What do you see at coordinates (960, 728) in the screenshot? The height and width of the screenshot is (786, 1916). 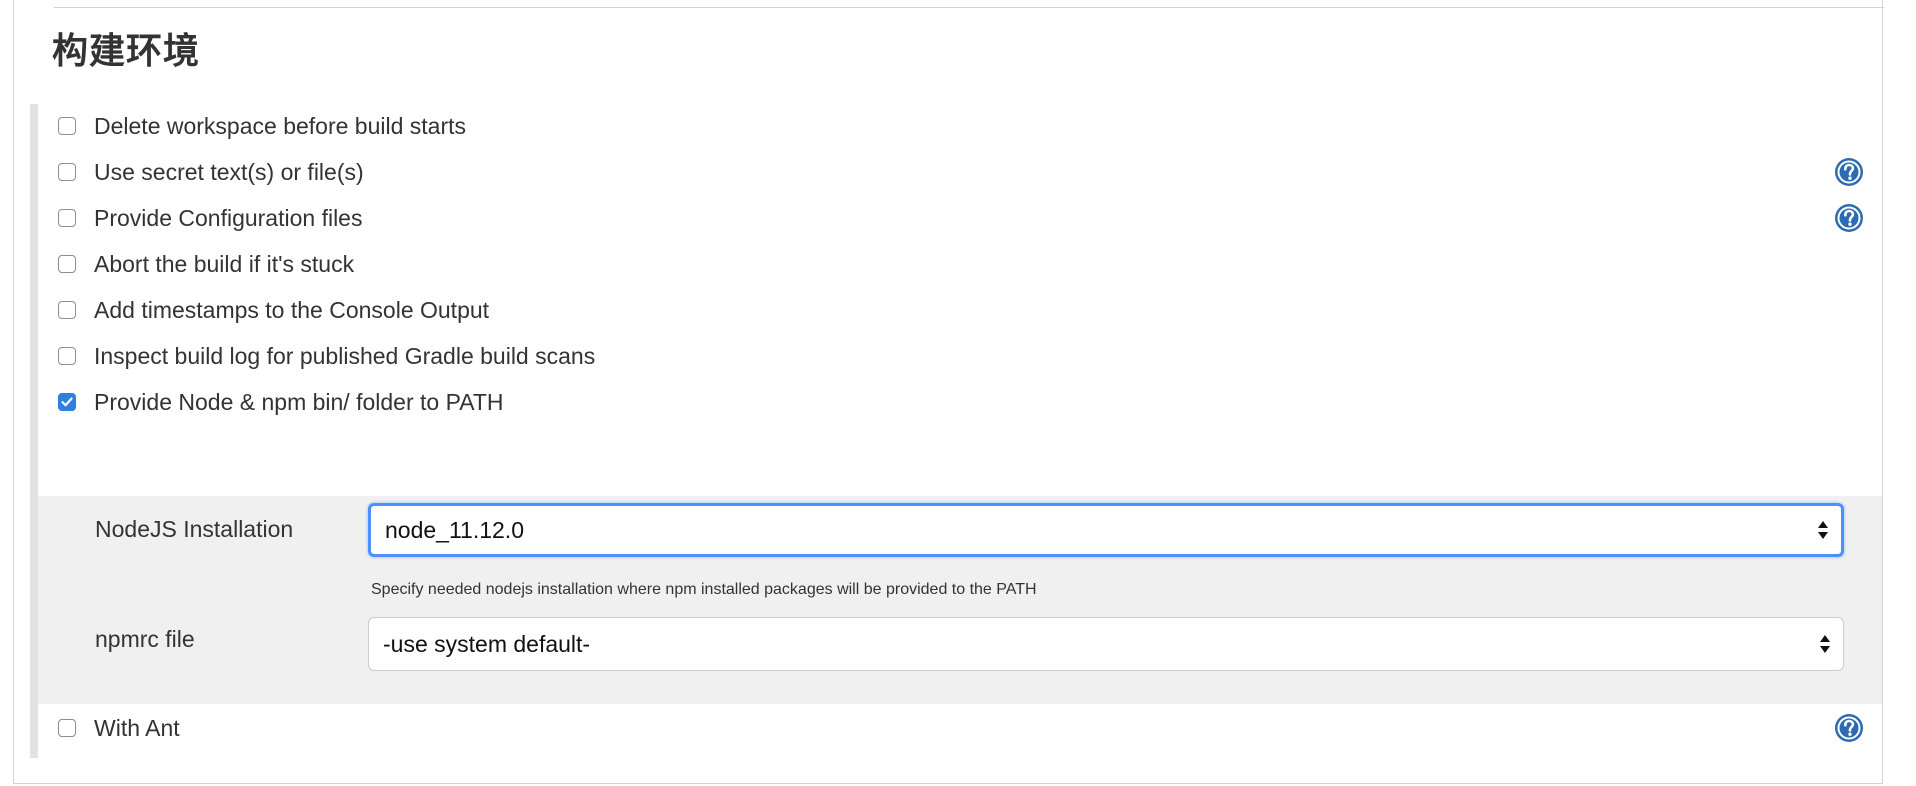 I see `option-row-with-ant: With Ant` at bounding box center [960, 728].